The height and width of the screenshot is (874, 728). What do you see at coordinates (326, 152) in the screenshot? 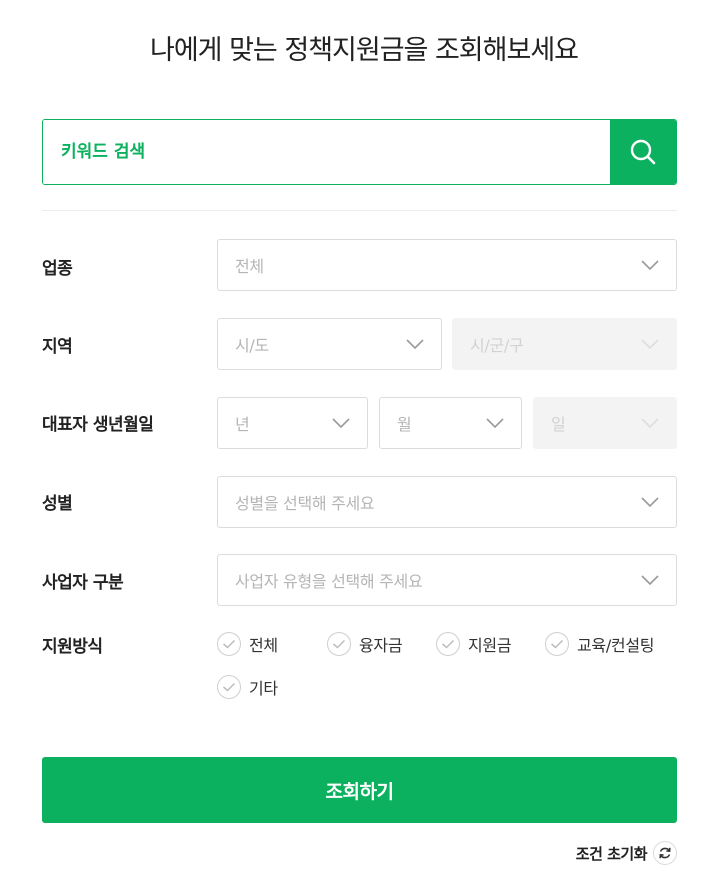
I see `search-input` at bounding box center [326, 152].